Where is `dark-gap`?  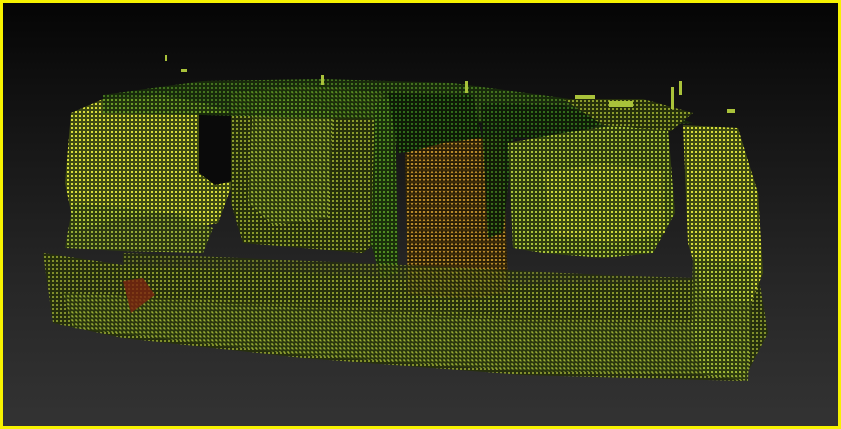
dark-gap is located at coordinates (216, 149).